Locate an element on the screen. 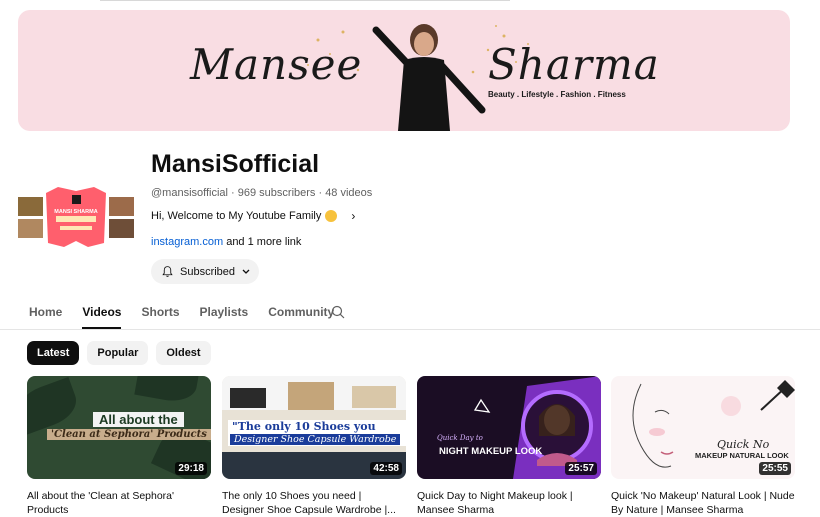 The width and height of the screenshot is (820, 517). video-duration: 25:55 is located at coordinates (775, 468).